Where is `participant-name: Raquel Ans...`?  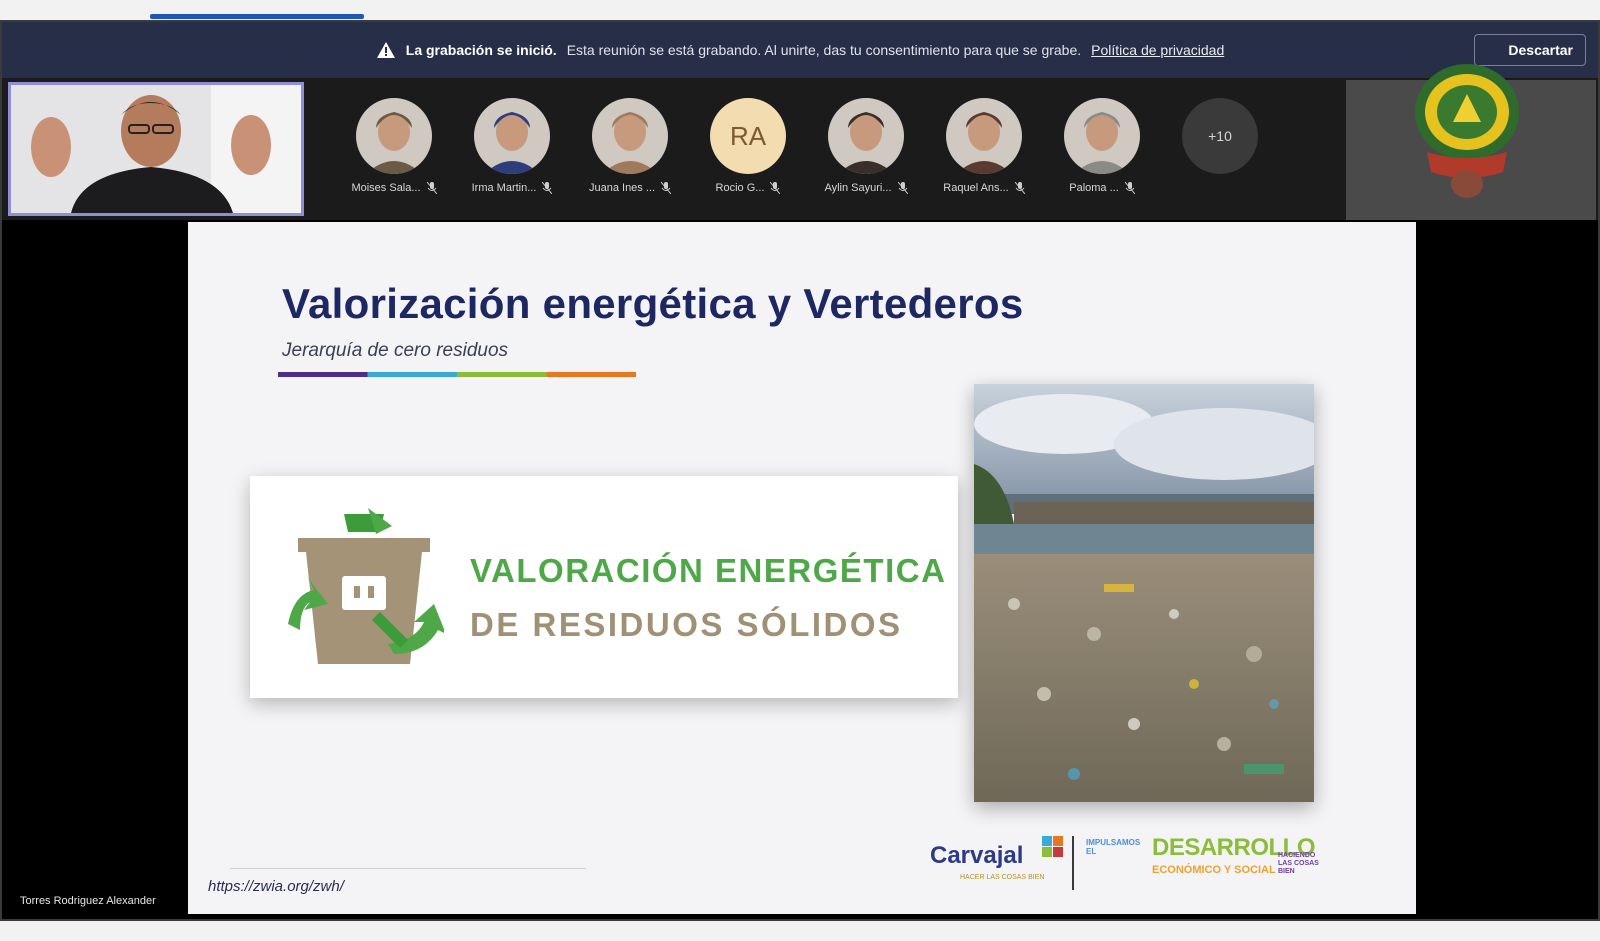 participant-name: Raquel Ans... is located at coordinates (976, 188).